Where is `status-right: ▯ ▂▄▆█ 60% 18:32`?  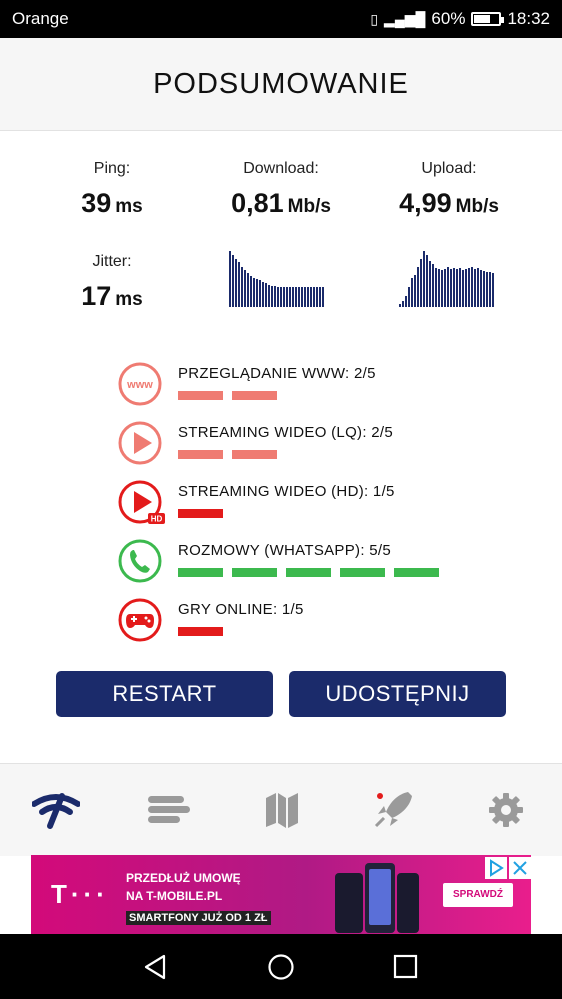 status-right: ▯ ▂▄▆█ 60% 18:32 is located at coordinates (460, 19).